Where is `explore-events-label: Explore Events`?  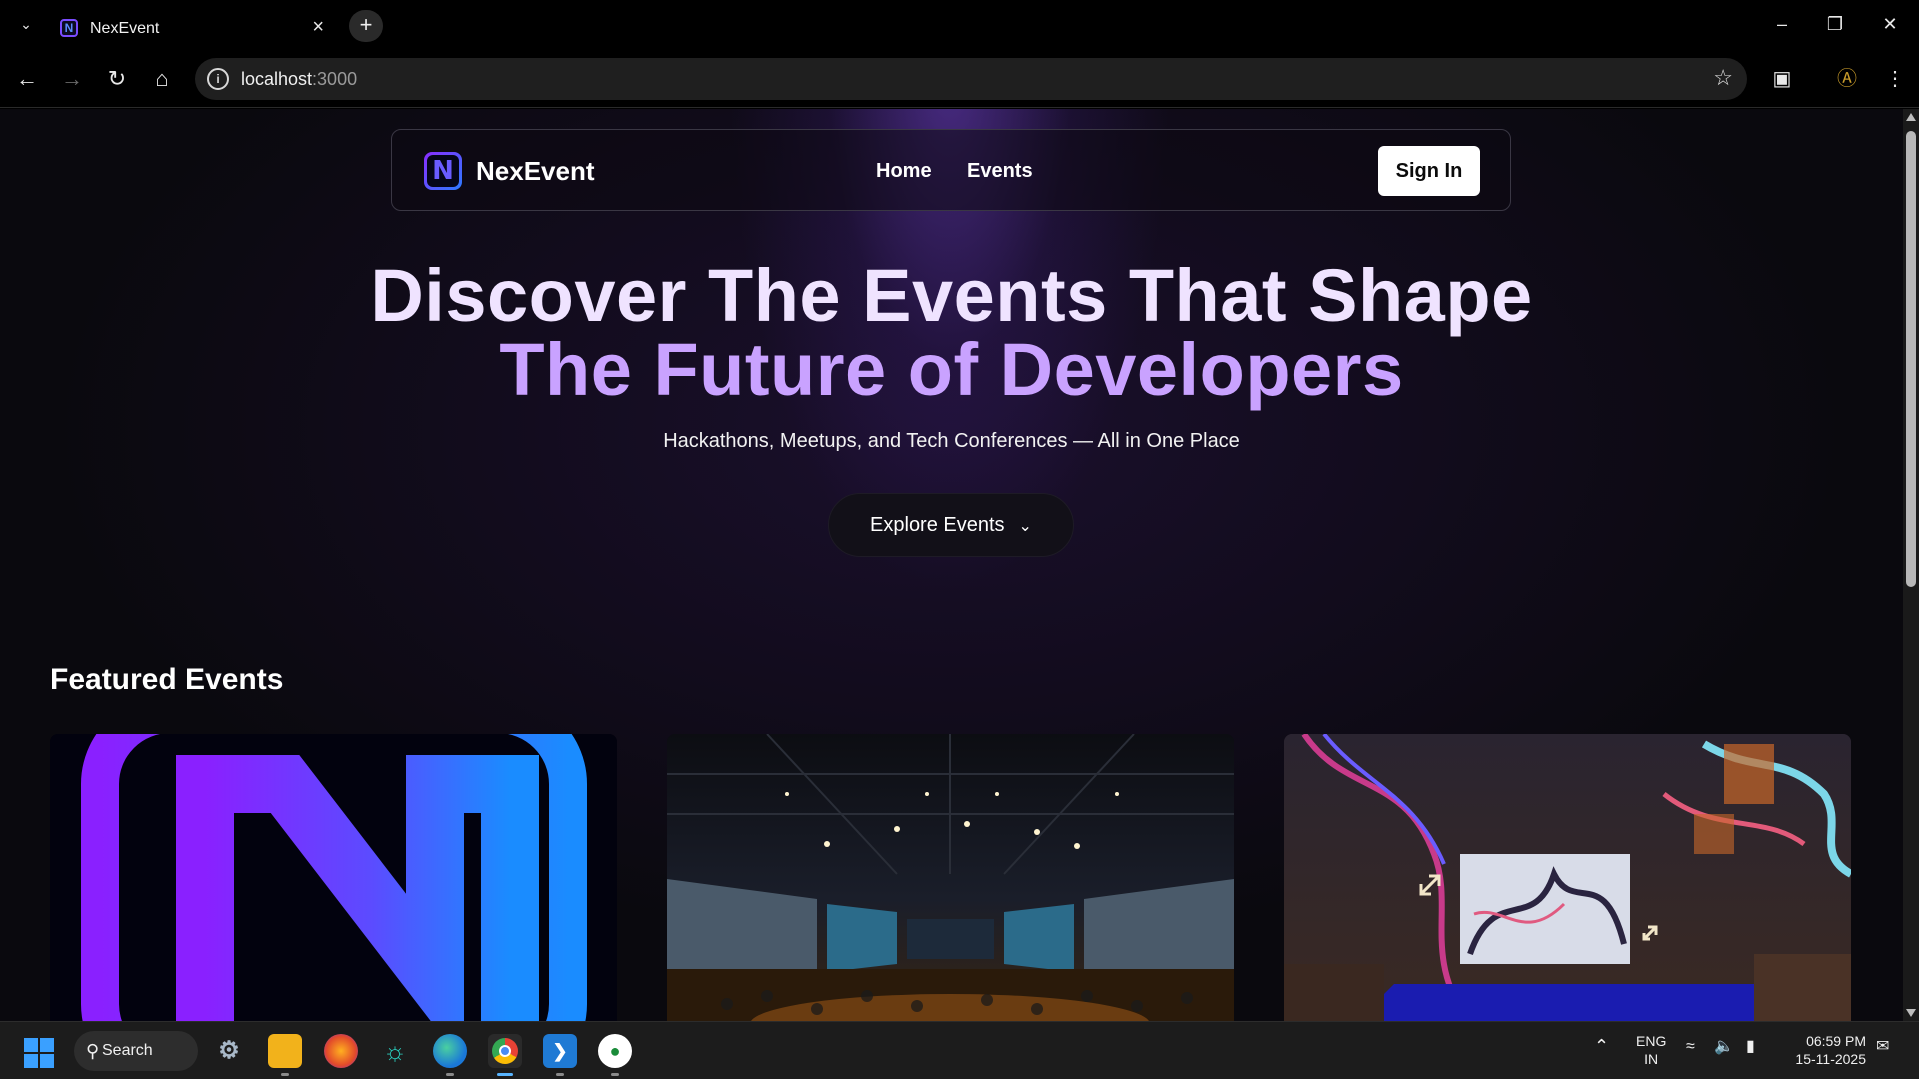
explore-events-label: Explore Events is located at coordinates (937, 525).